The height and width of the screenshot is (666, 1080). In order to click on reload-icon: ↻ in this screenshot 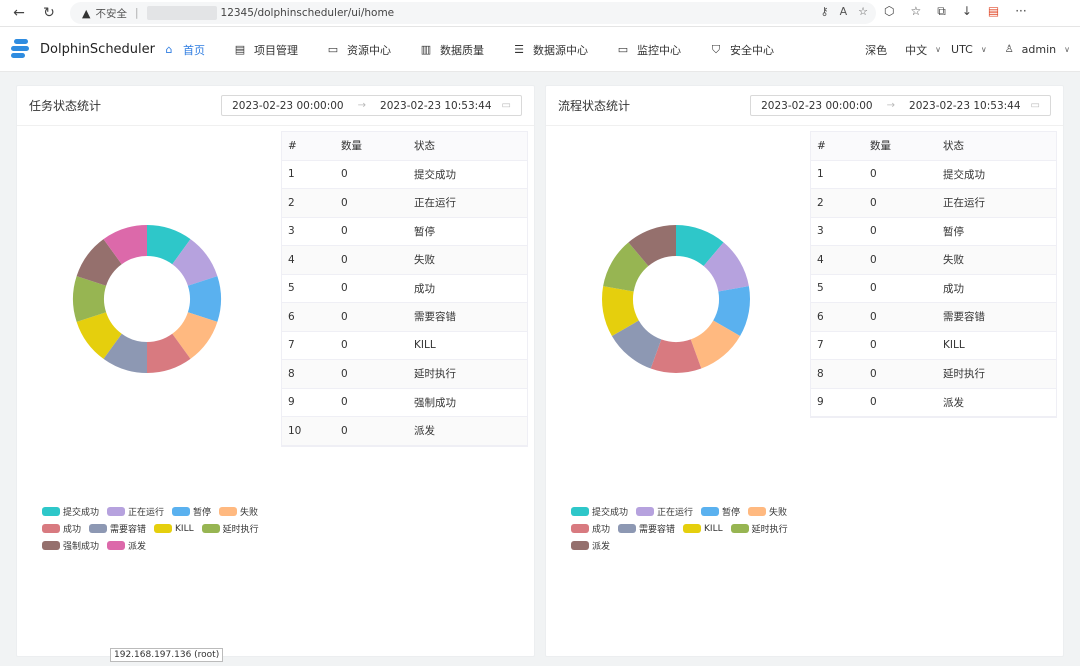, I will do `click(49, 13)`.